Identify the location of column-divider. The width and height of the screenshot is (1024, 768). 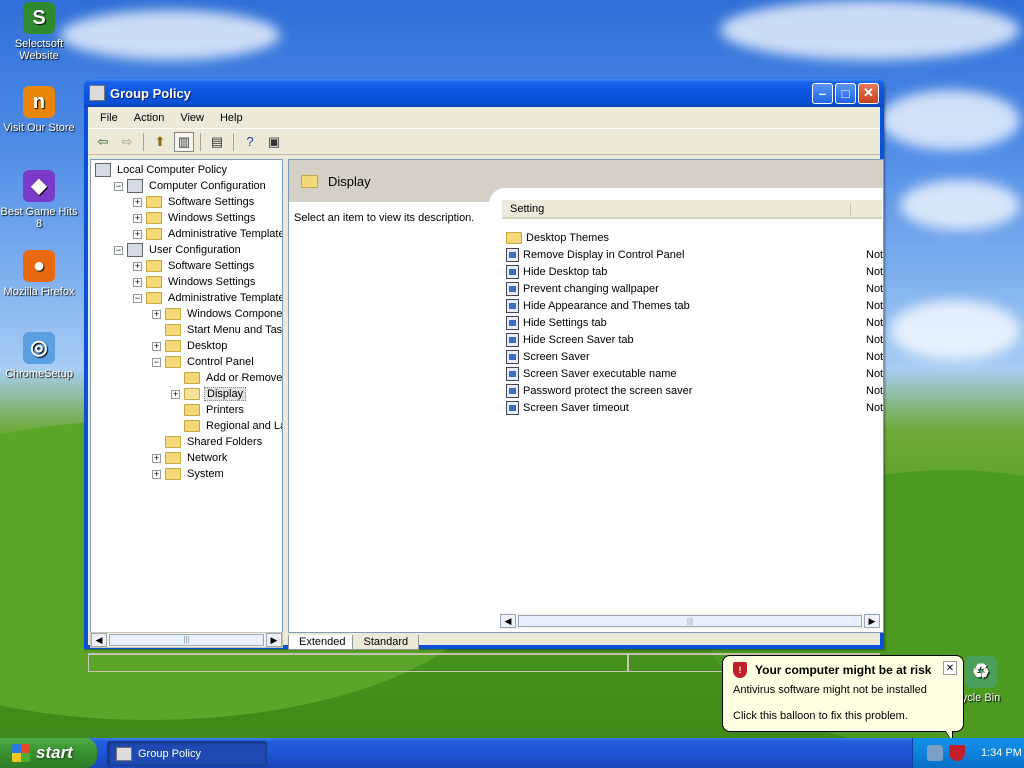
(850, 209).